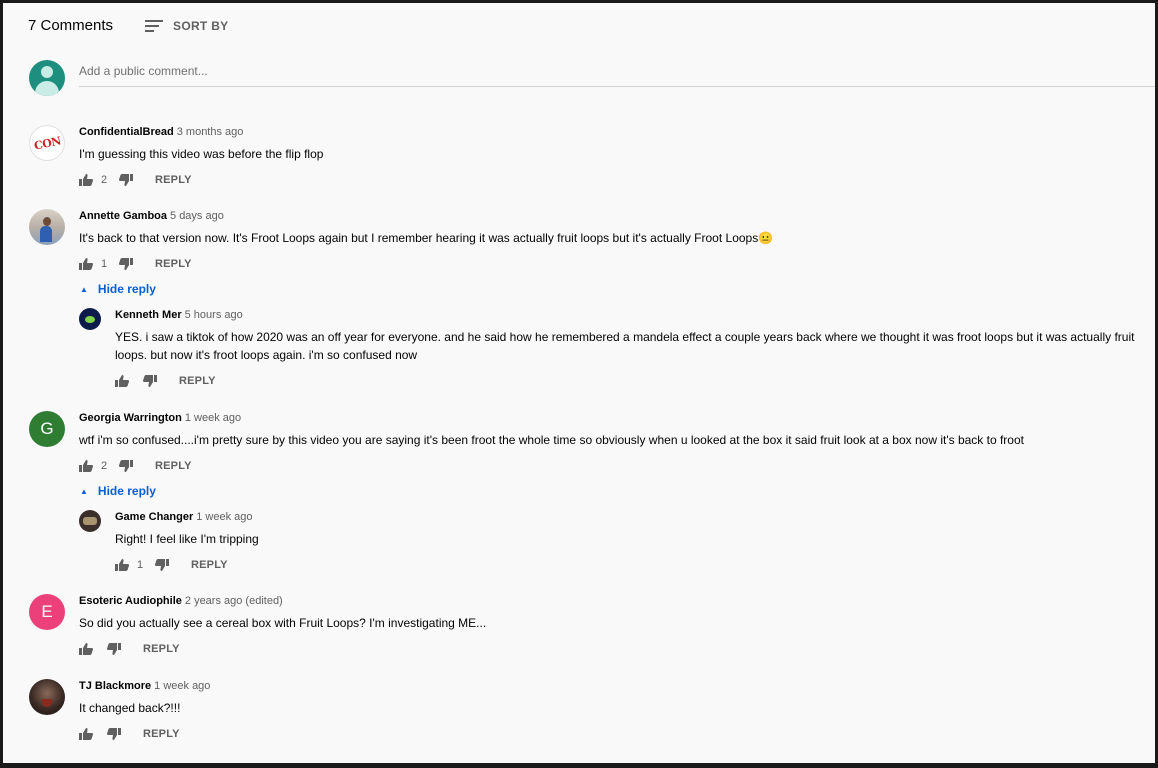 This screenshot has width=1158, height=768. What do you see at coordinates (123, 216) in the screenshot?
I see `comment-author: Annette Gamboa` at bounding box center [123, 216].